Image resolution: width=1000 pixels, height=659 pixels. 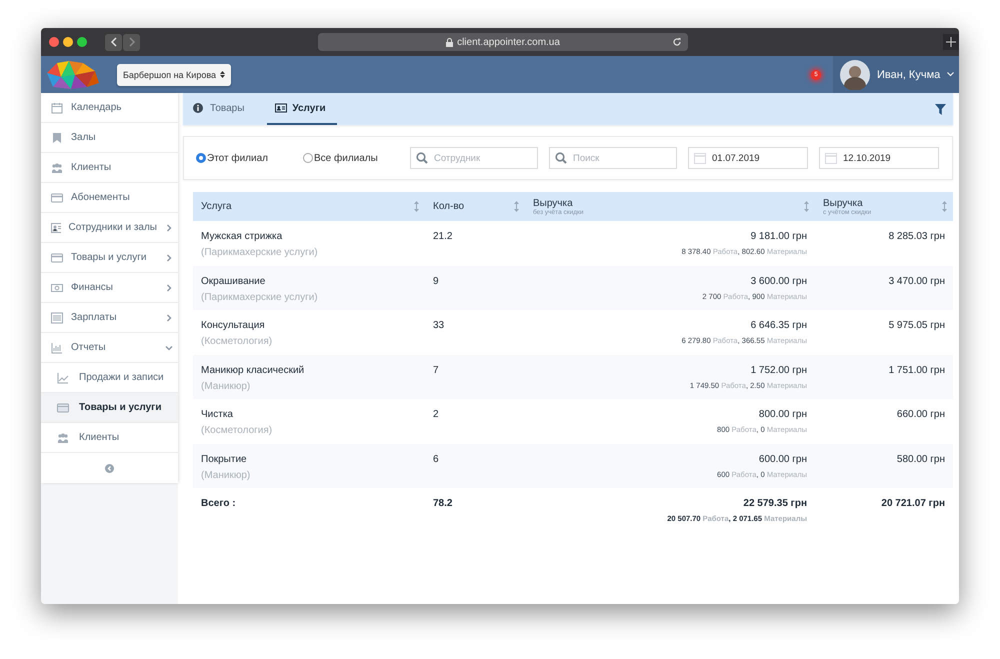 What do you see at coordinates (475, 421) in the screenshot?
I see `table-cell: 2` at bounding box center [475, 421].